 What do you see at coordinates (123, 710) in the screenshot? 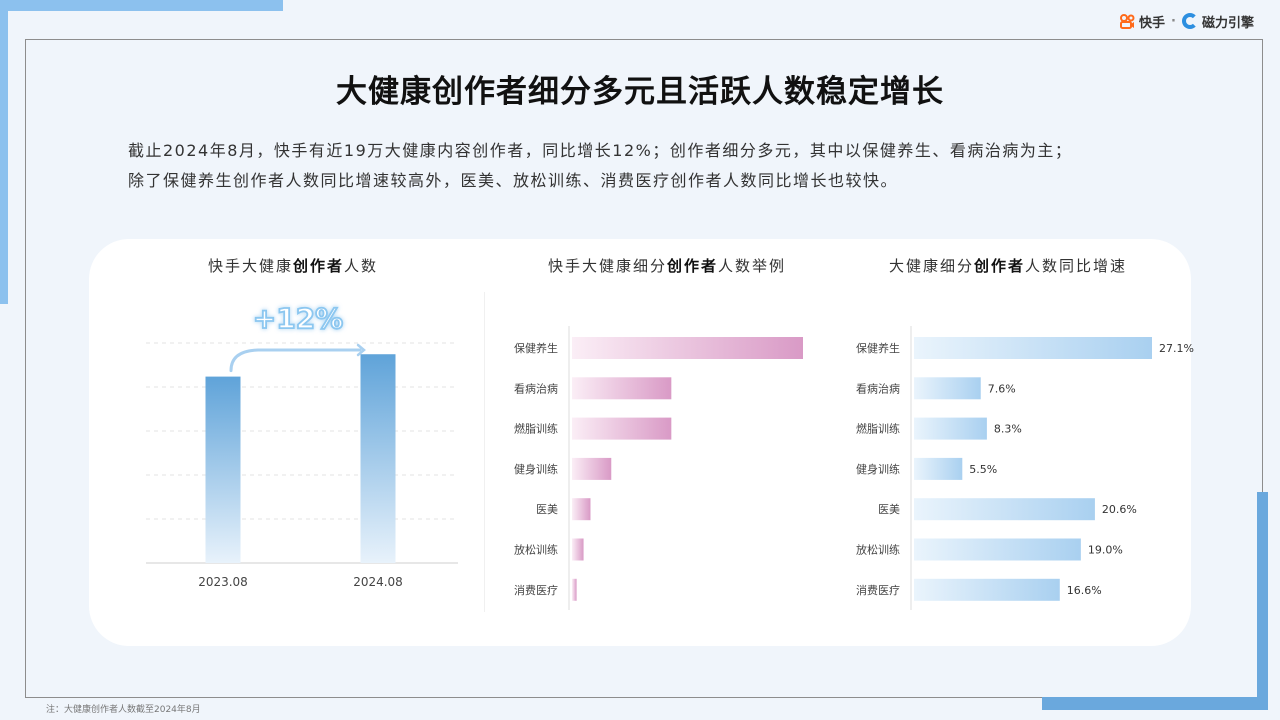
I see `footnote: 注：大健康创作者人数截至2024年8月` at bounding box center [123, 710].